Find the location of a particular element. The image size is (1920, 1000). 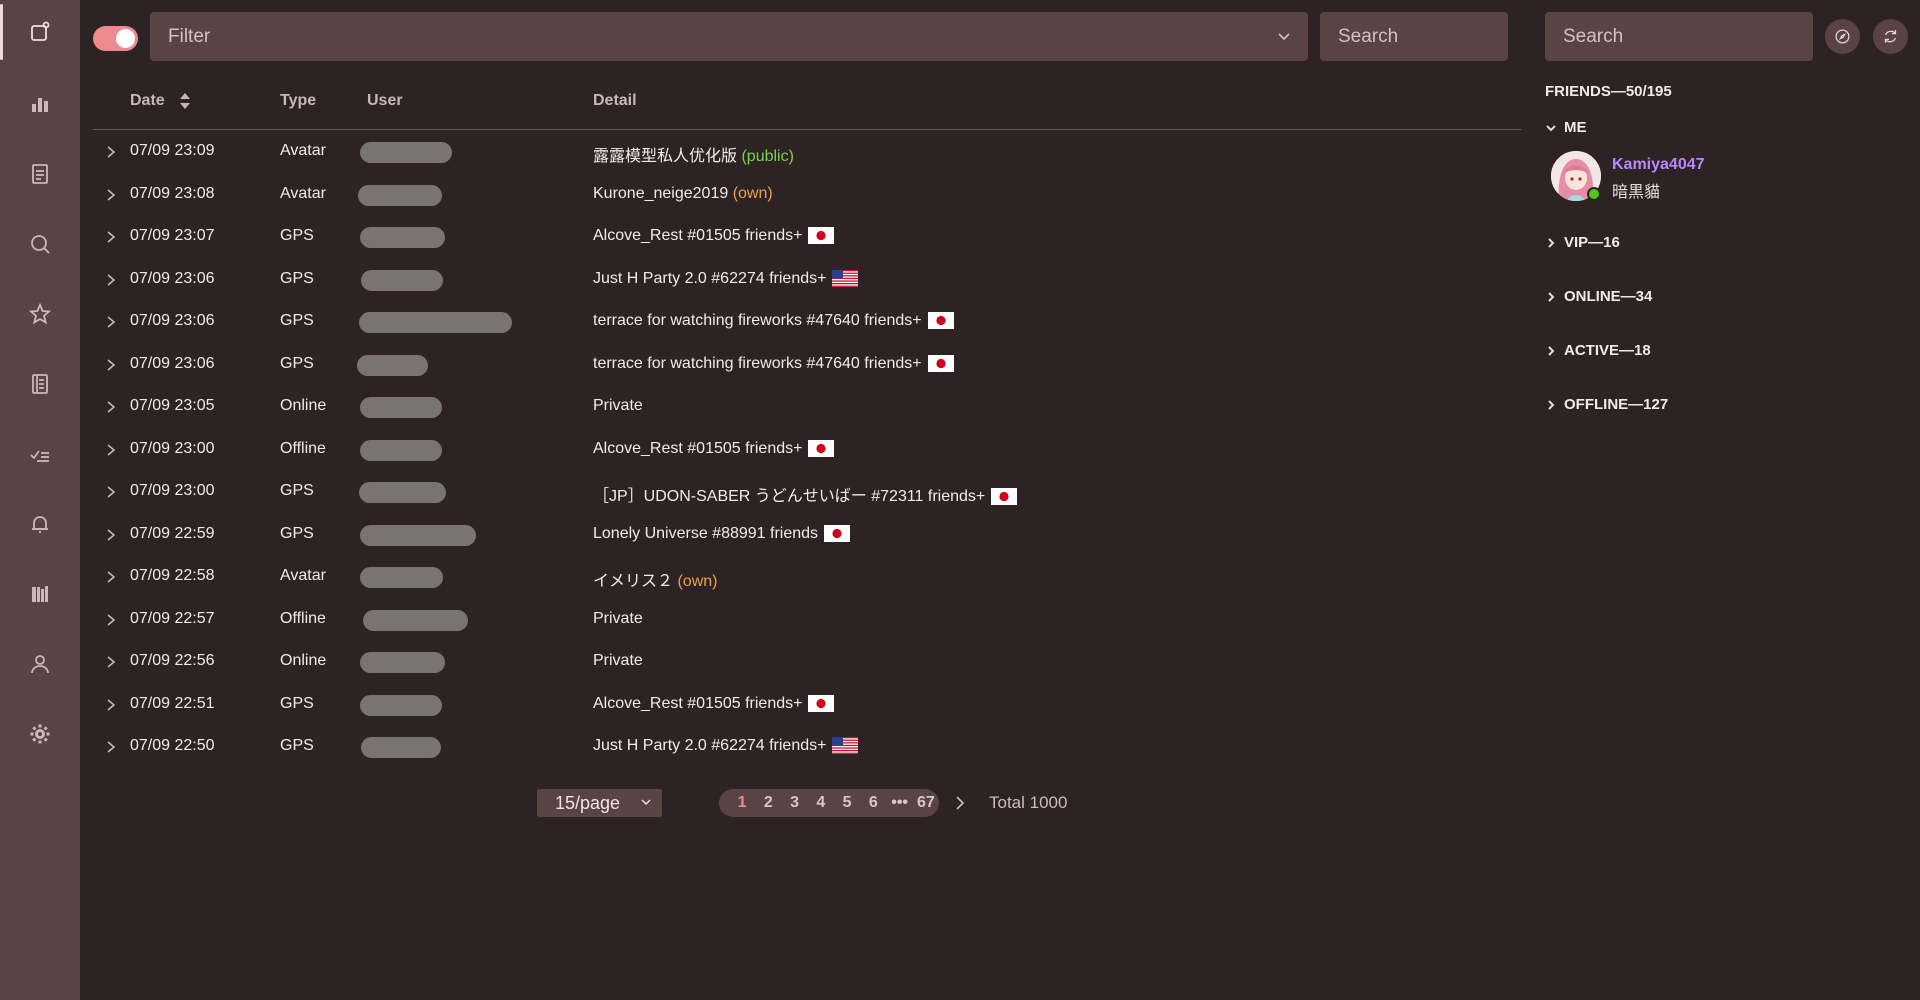

page-number: 2 is located at coordinates (768, 803).